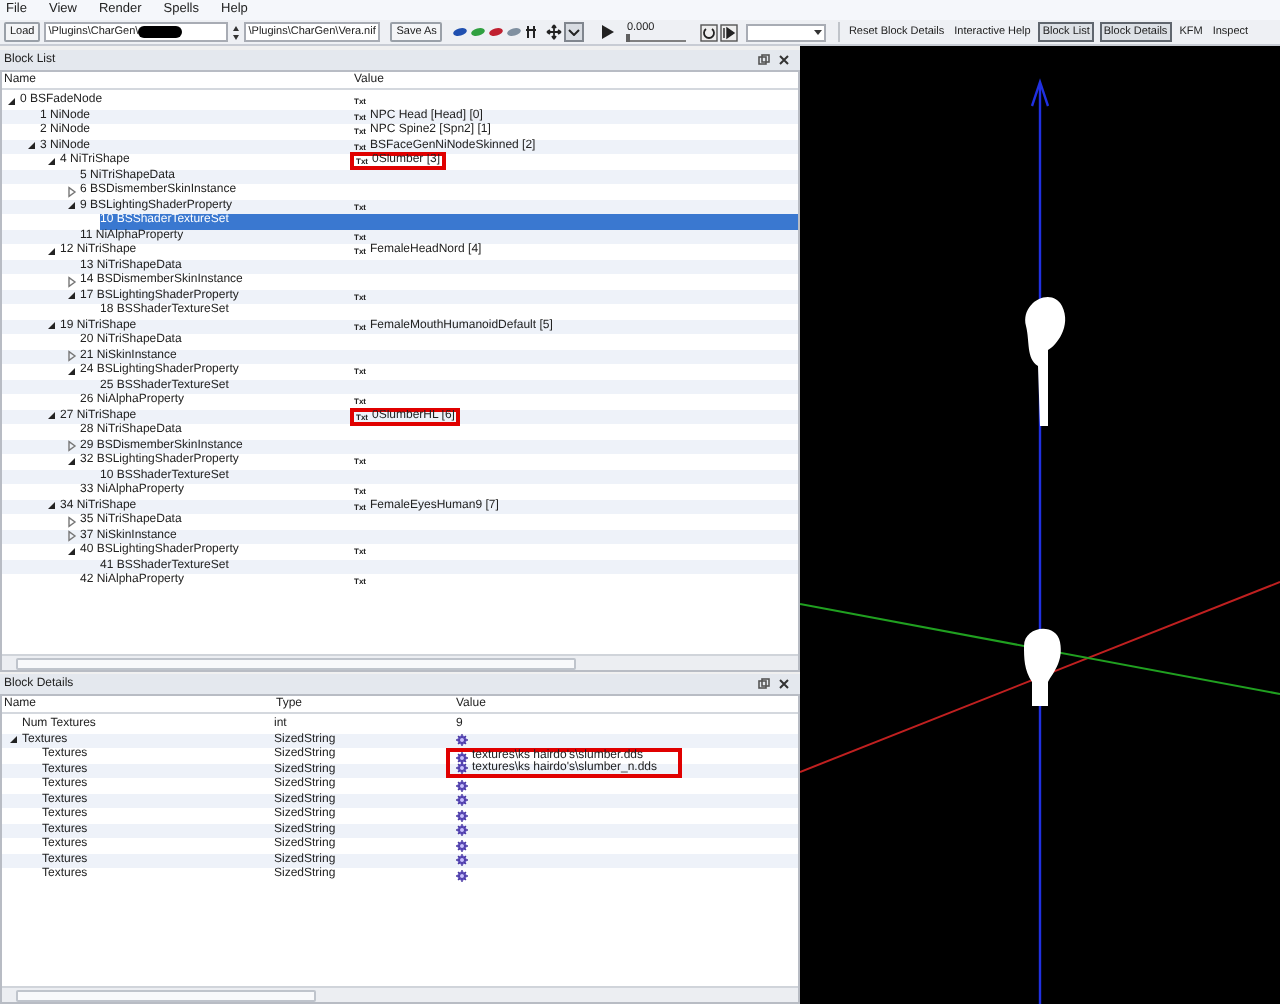 This screenshot has height=1004, width=1280. What do you see at coordinates (709, 32) in the screenshot?
I see `loop-icon` at bounding box center [709, 32].